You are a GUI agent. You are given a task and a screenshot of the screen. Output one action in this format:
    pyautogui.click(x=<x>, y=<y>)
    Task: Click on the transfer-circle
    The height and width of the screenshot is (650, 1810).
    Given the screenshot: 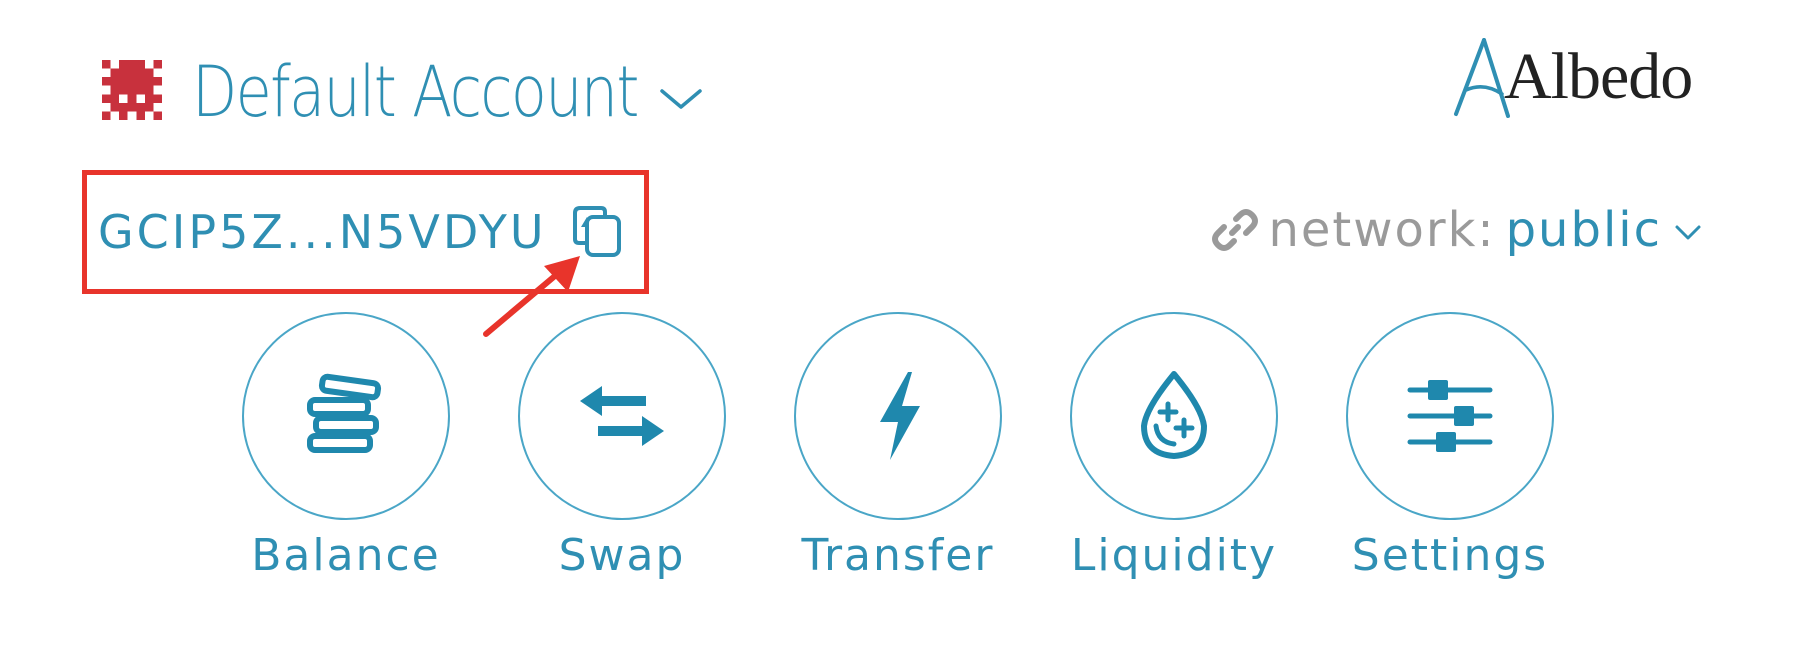 What is the action you would take?
    pyautogui.click(x=898, y=416)
    